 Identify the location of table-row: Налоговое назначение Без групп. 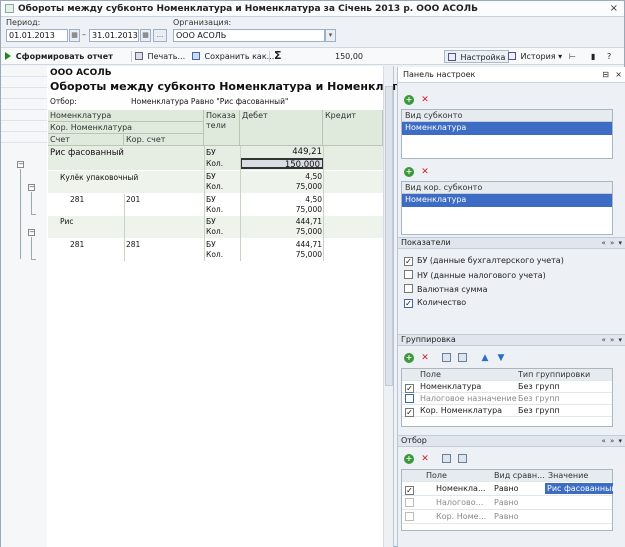
(507, 399).